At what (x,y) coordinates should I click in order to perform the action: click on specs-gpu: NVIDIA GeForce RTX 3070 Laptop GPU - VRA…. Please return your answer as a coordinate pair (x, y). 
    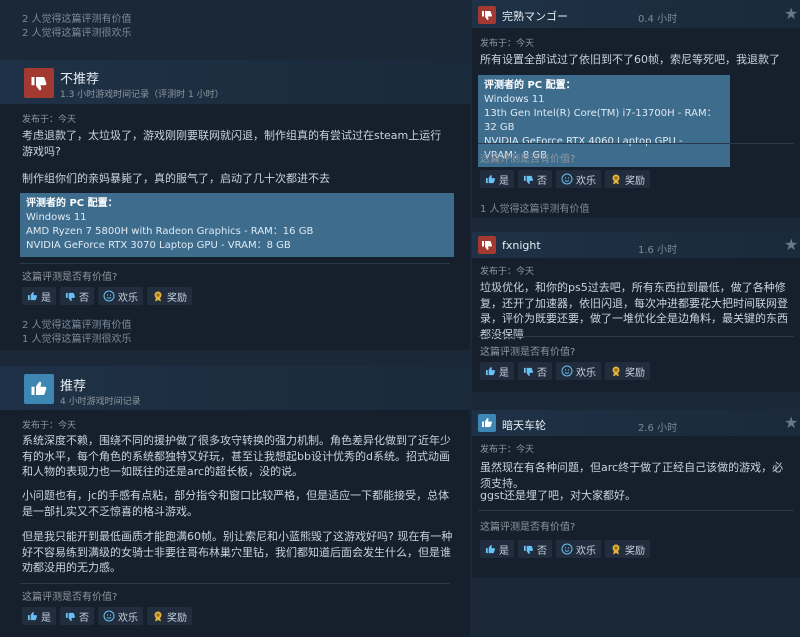
    Looking at the image, I should click on (158, 245).